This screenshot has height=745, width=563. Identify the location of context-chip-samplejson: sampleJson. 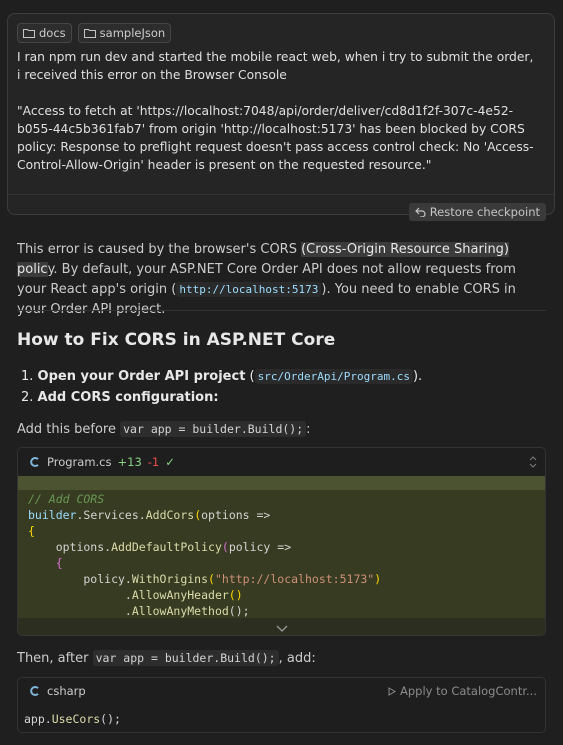
(124, 33).